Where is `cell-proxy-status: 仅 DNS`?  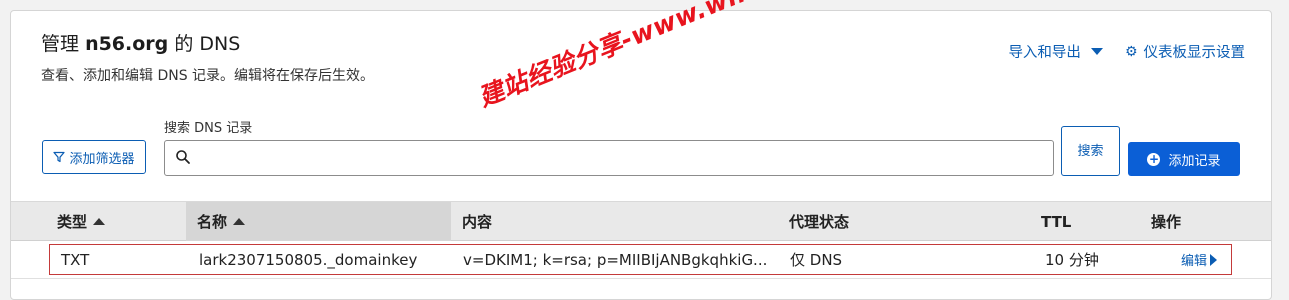 cell-proxy-status: 仅 DNS is located at coordinates (816, 260).